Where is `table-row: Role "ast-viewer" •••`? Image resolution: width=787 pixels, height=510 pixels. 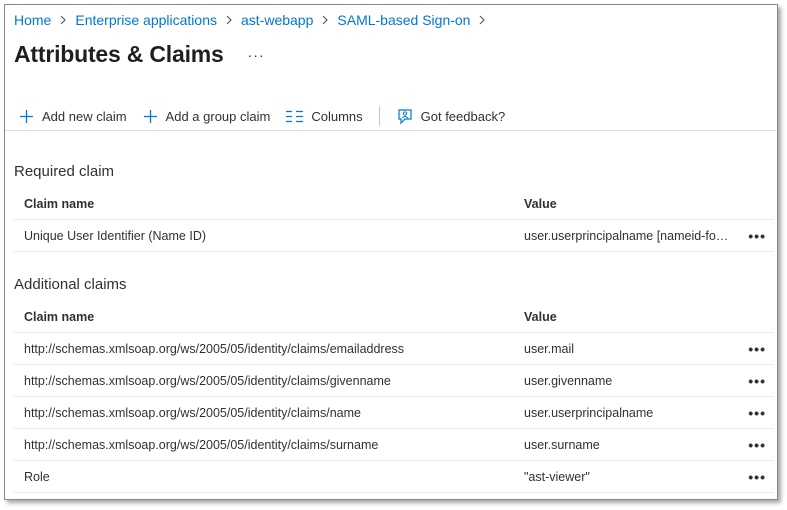 table-row: Role "ast-viewer" ••• is located at coordinates (394, 477).